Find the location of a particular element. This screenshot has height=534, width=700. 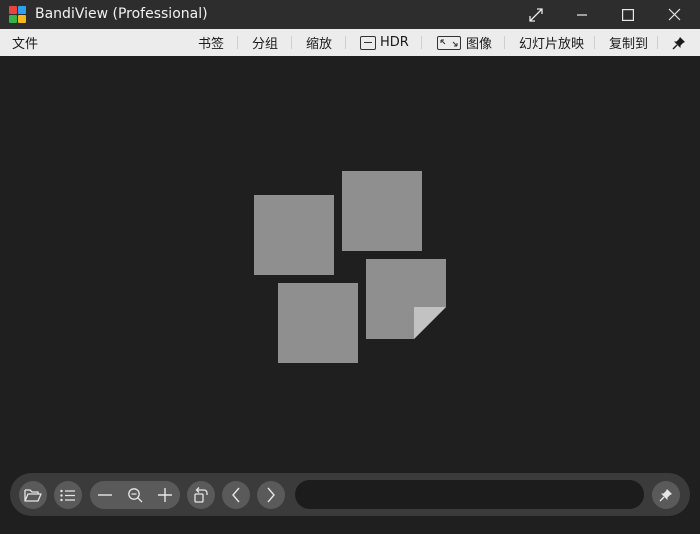

menu-group: 分组 is located at coordinates (265, 42).